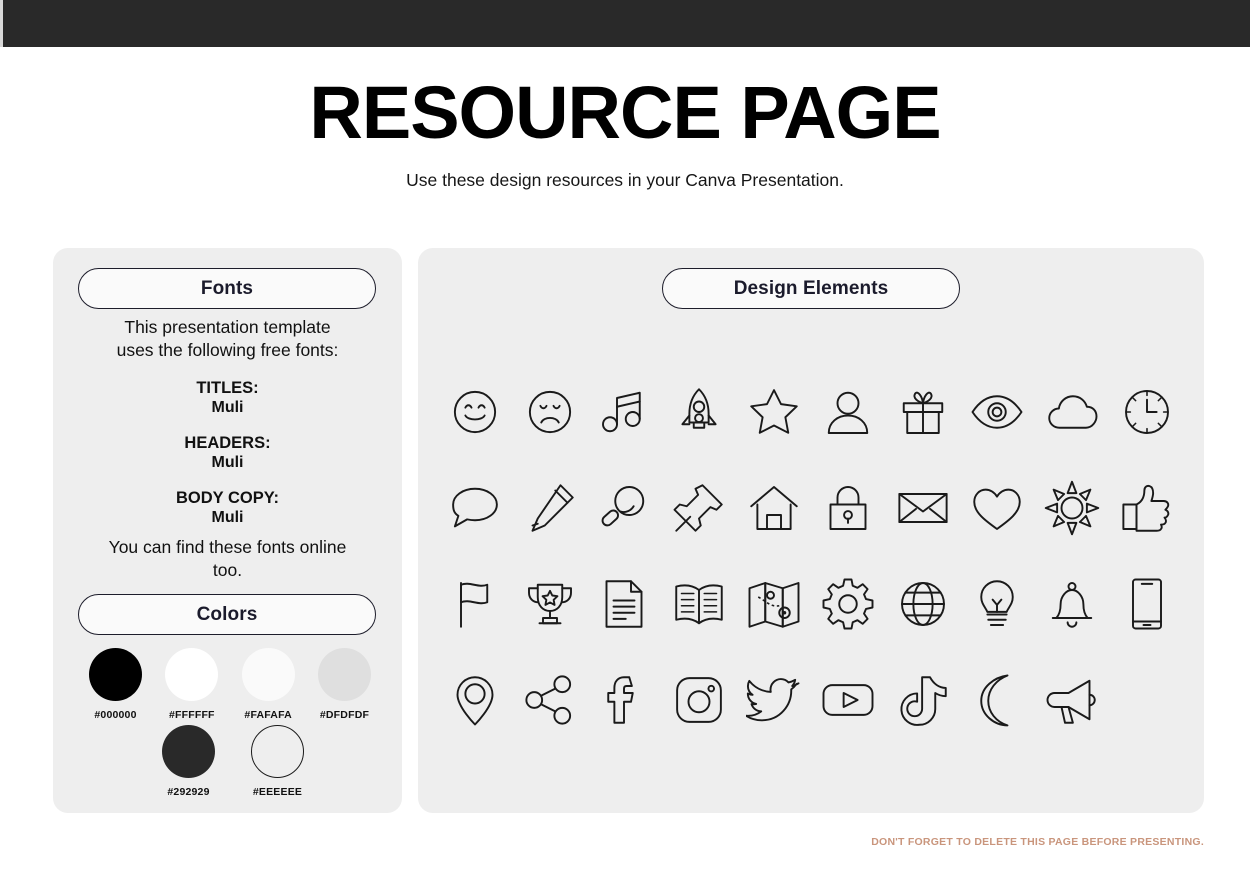  What do you see at coordinates (1072, 604) in the screenshot?
I see `bell-icon` at bounding box center [1072, 604].